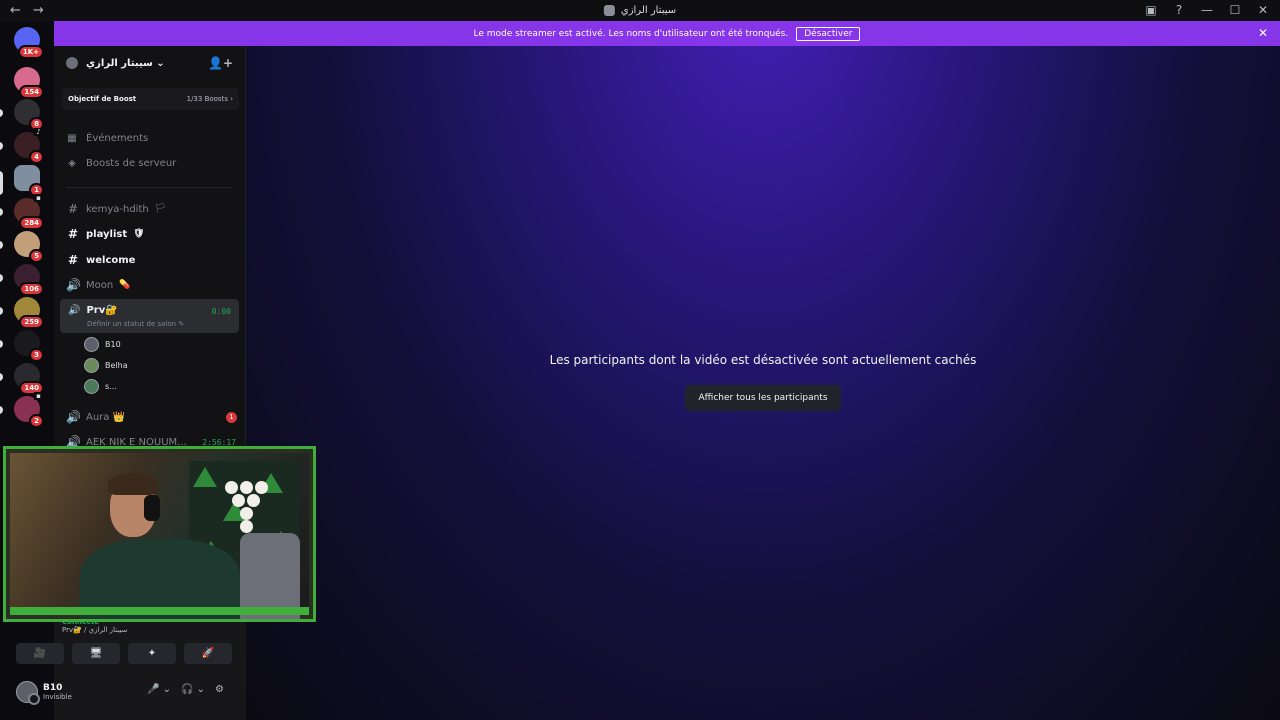  What do you see at coordinates (117, 138) in the screenshot?
I see `events-label: Événements` at bounding box center [117, 138].